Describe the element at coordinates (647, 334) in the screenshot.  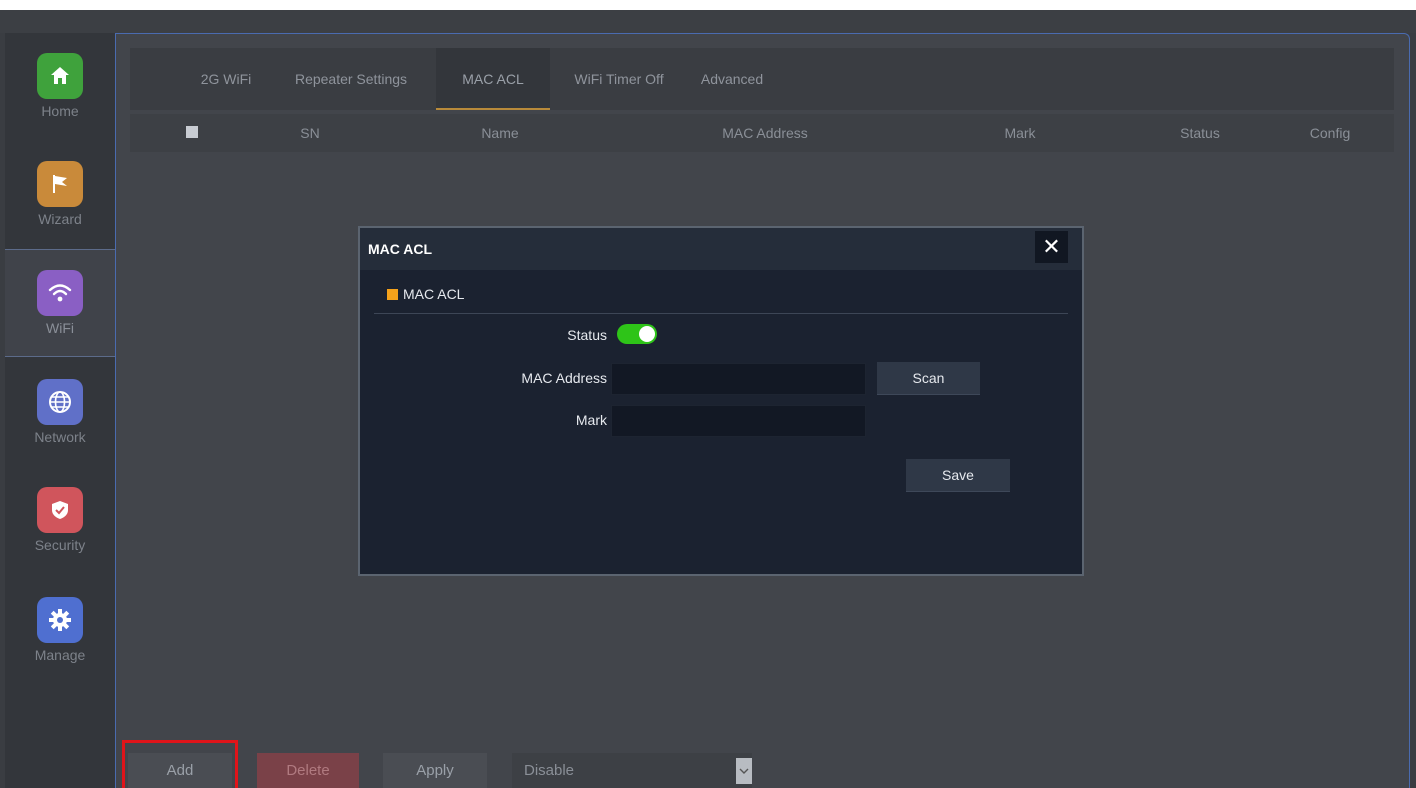
I see `toggle-knob` at that location.